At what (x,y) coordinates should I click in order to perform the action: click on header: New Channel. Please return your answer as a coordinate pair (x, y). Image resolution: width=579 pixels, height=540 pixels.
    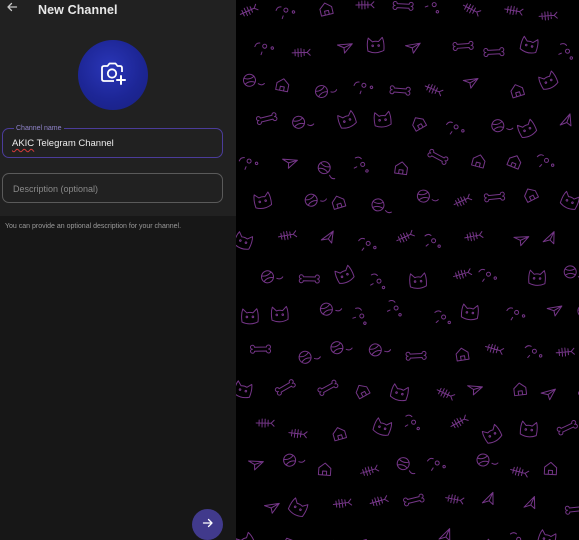
    Looking at the image, I should click on (118, 11).